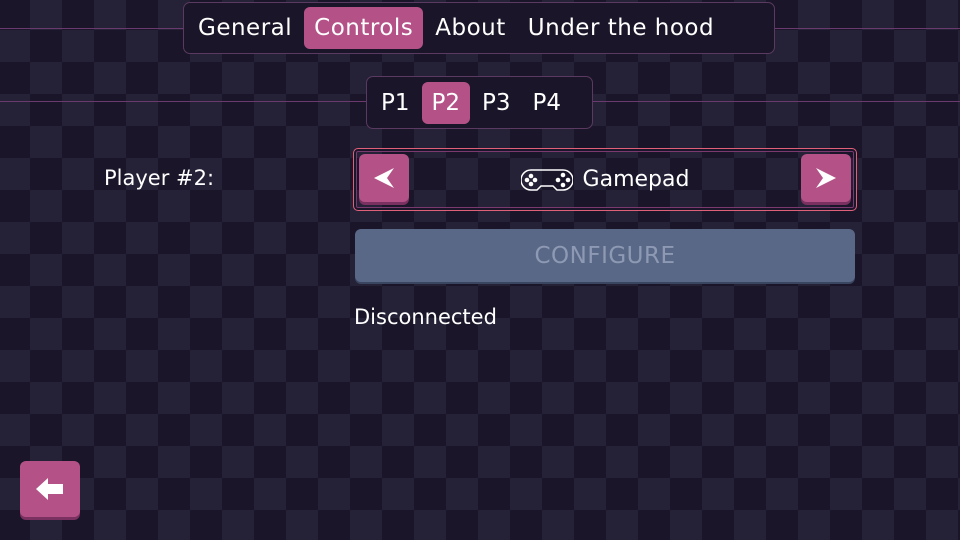 This screenshot has width=960, height=540. I want to click on tab-about: About, so click(470, 28).